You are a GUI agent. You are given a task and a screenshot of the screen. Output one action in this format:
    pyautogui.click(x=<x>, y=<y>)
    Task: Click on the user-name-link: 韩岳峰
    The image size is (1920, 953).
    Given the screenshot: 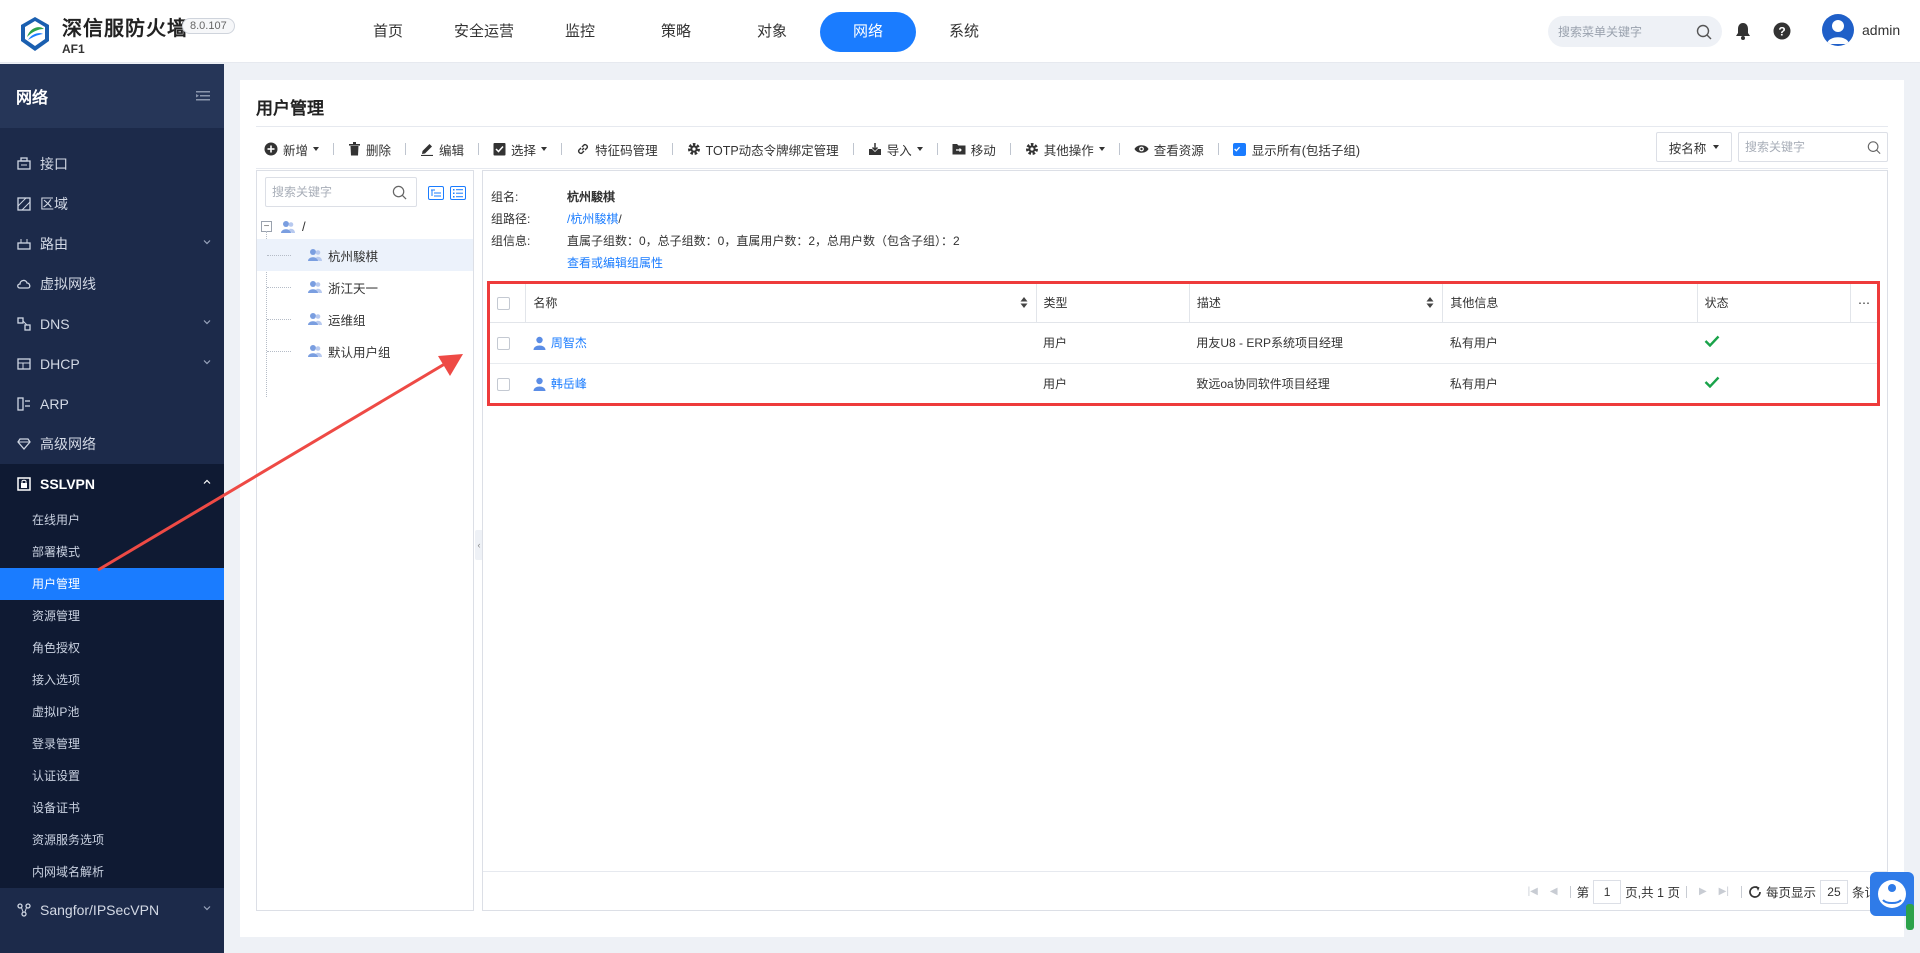 What is the action you would take?
    pyautogui.click(x=569, y=383)
    